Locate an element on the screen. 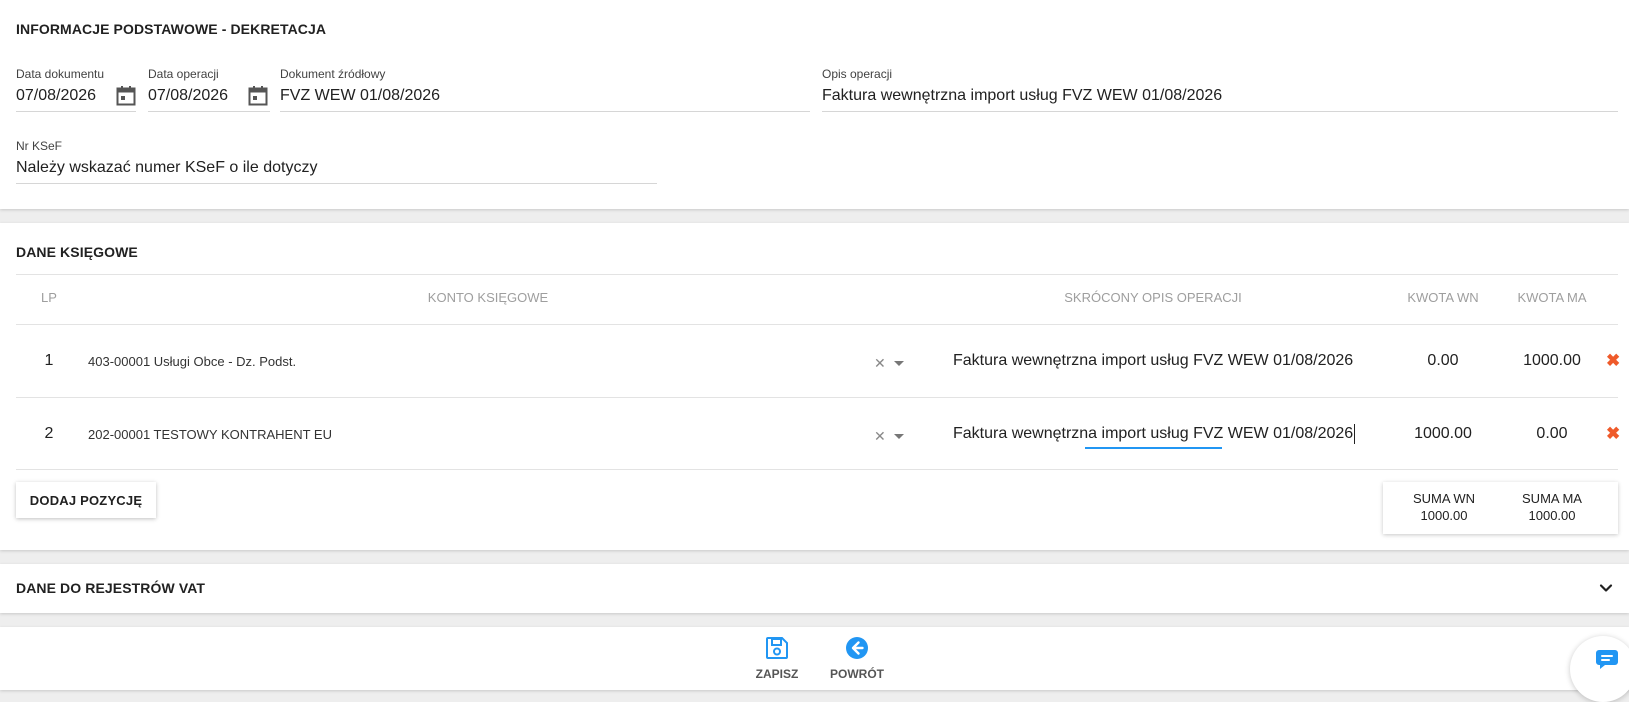  header-lp: LP is located at coordinates (49, 297).